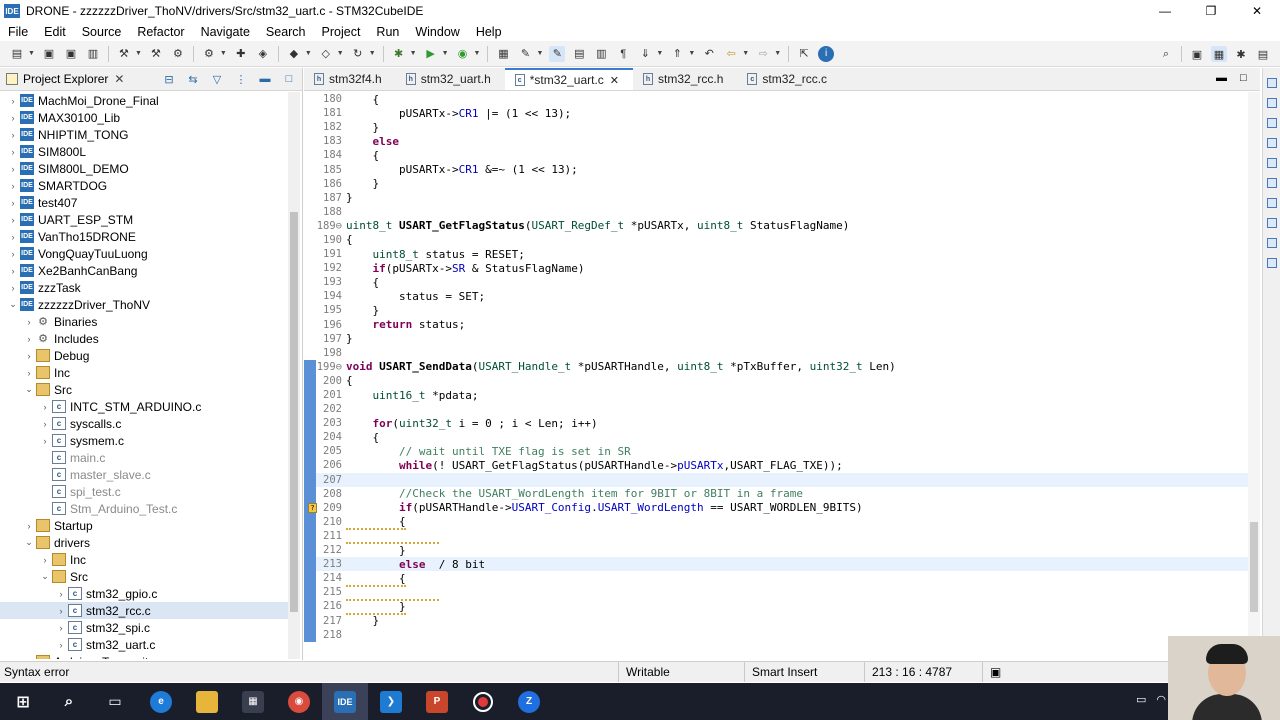  What do you see at coordinates (1211, 11) in the screenshot?
I see `maximize-button: ❐` at bounding box center [1211, 11].